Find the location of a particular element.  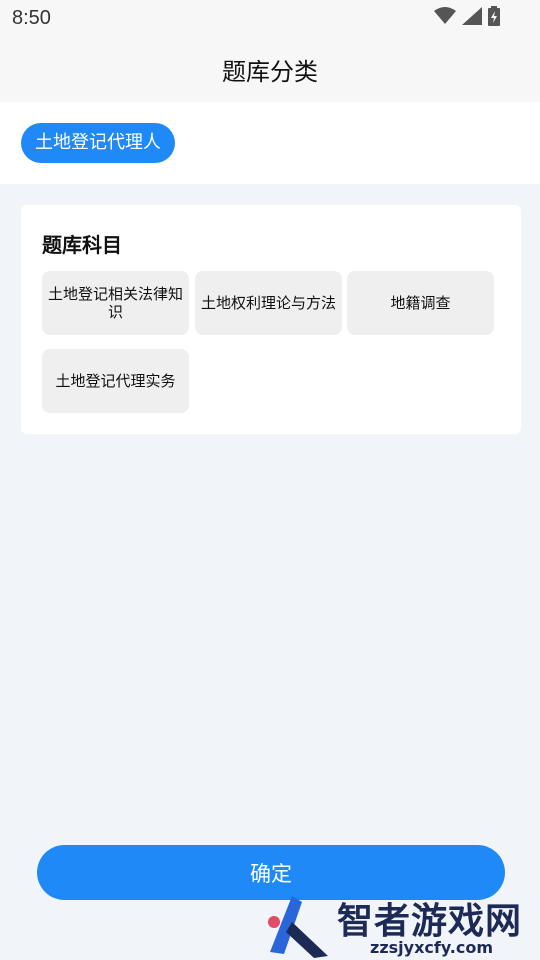

watermark-url: zzsjyxcfy.com is located at coordinates (432, 947).